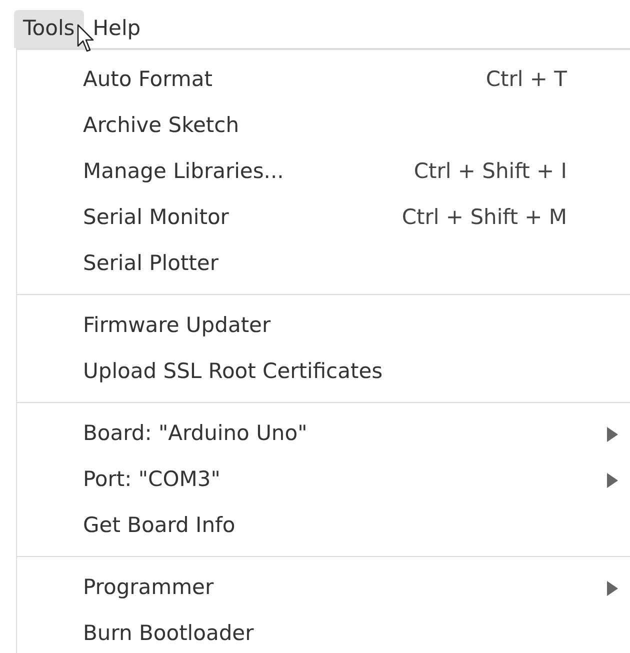  What do you see at coordinates (159, 526) in the screenshot?
I see `menu-item-label: Get Board Info` at bounding box center [159, 526].